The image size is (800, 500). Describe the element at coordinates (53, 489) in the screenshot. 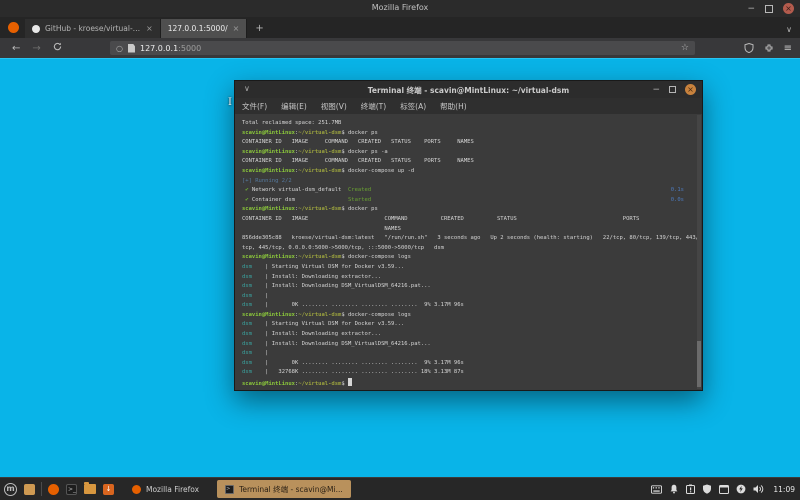

I see `firefox-launcher-icon` at that location.